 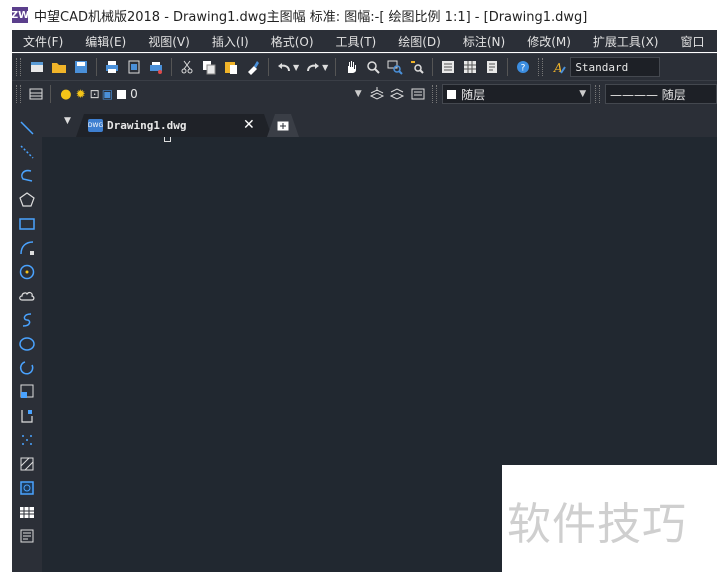 What do you see at coordinates (156, 67) in the screenshot?
I see `publish-icon` at bounding box center [156, 67].